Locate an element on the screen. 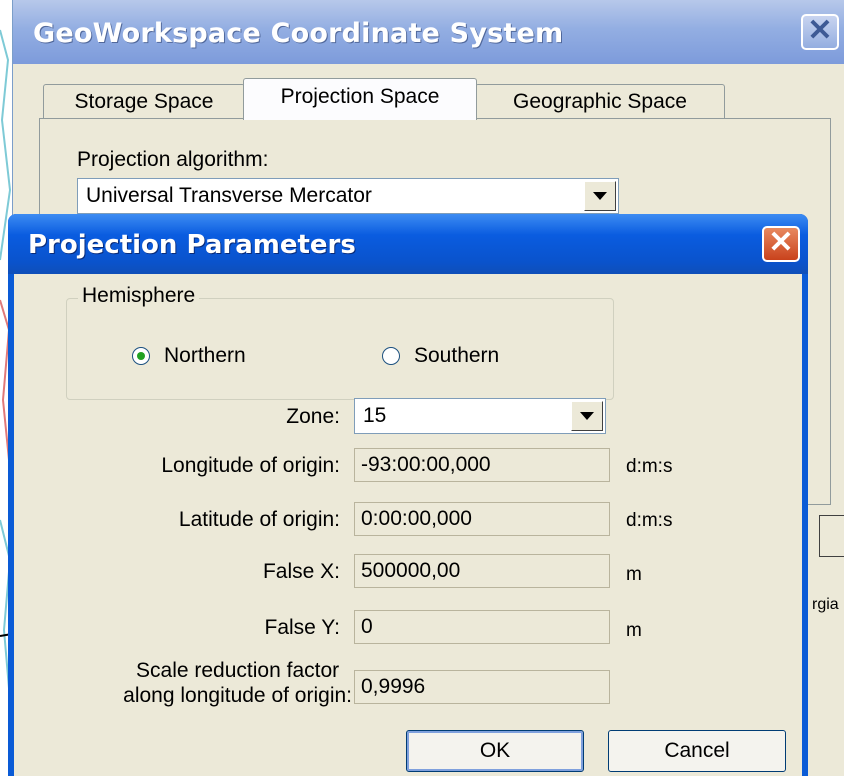  hemisphere-legend: Hemisphere is located at coordinates (139, 296).